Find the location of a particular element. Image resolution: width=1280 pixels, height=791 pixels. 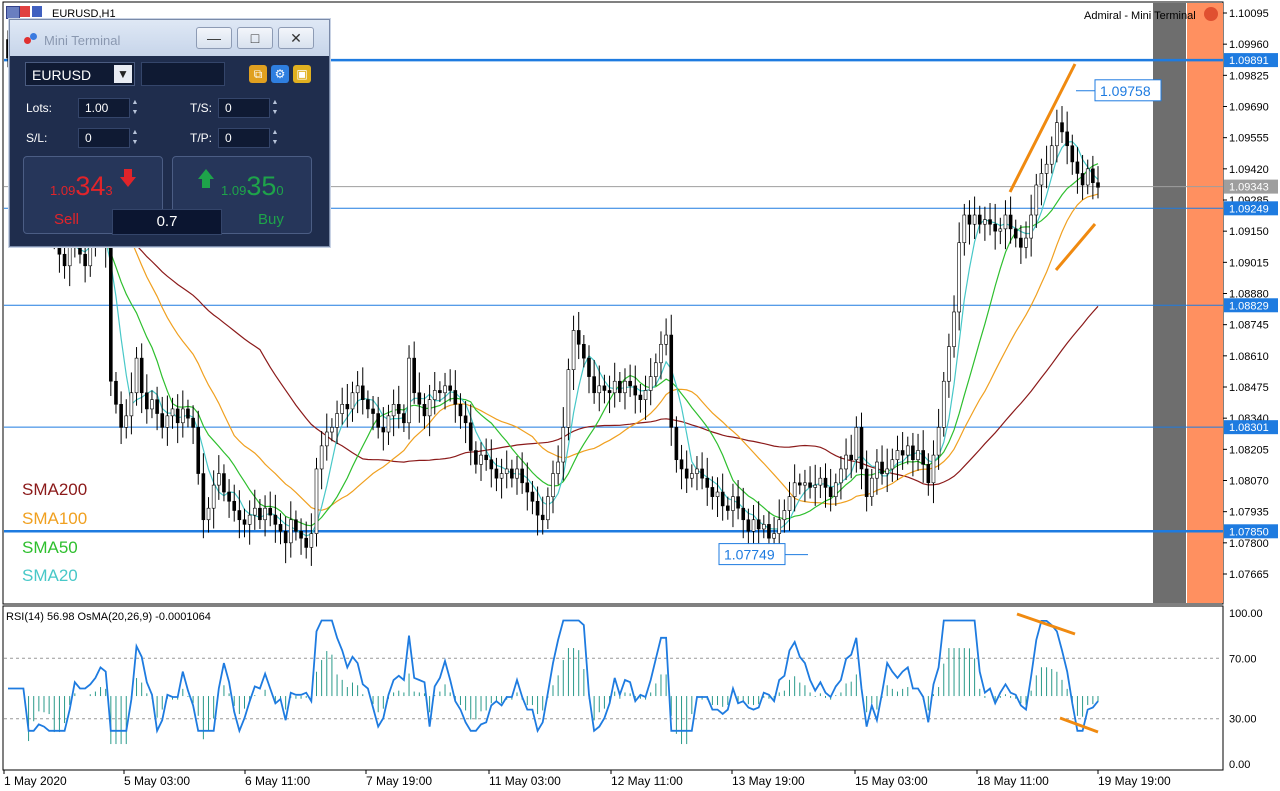

lots-stepper: ▲ ▼ is located at coordinates (135, 108).